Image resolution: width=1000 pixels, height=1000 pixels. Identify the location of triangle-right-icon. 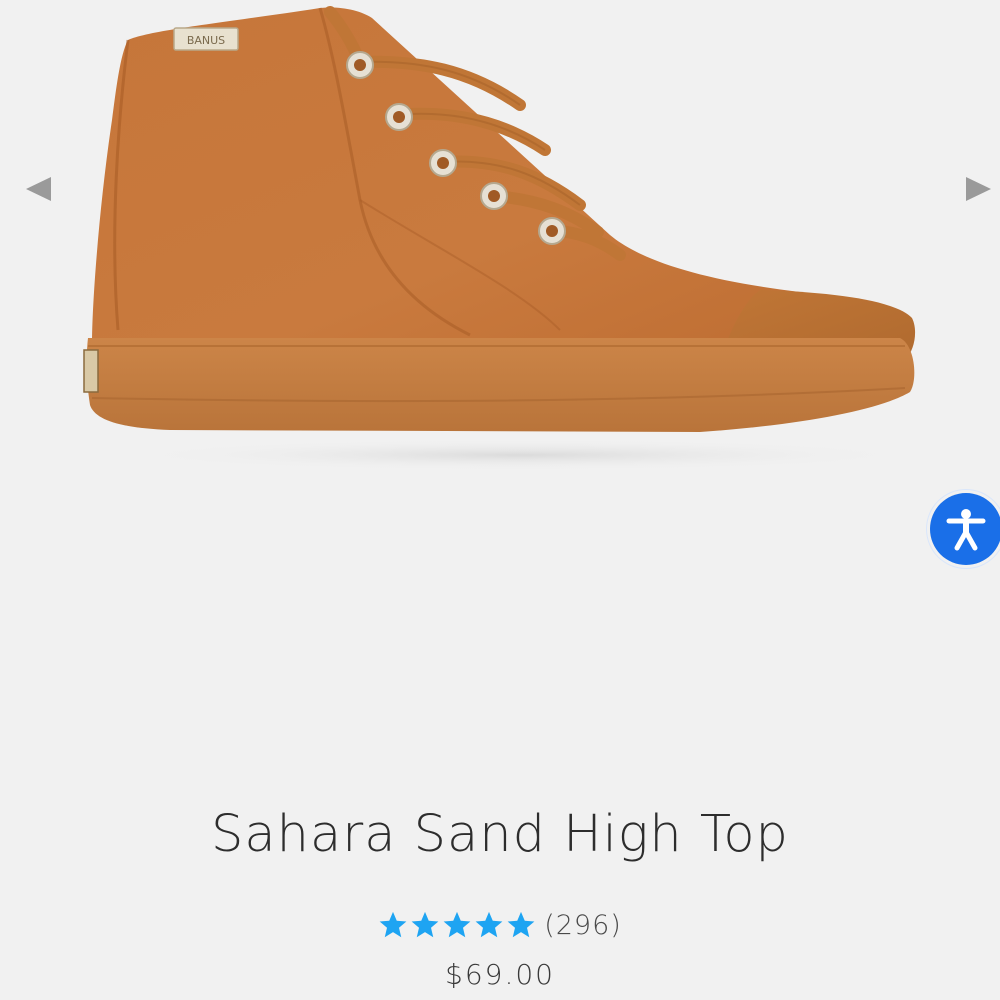
(978, 189).